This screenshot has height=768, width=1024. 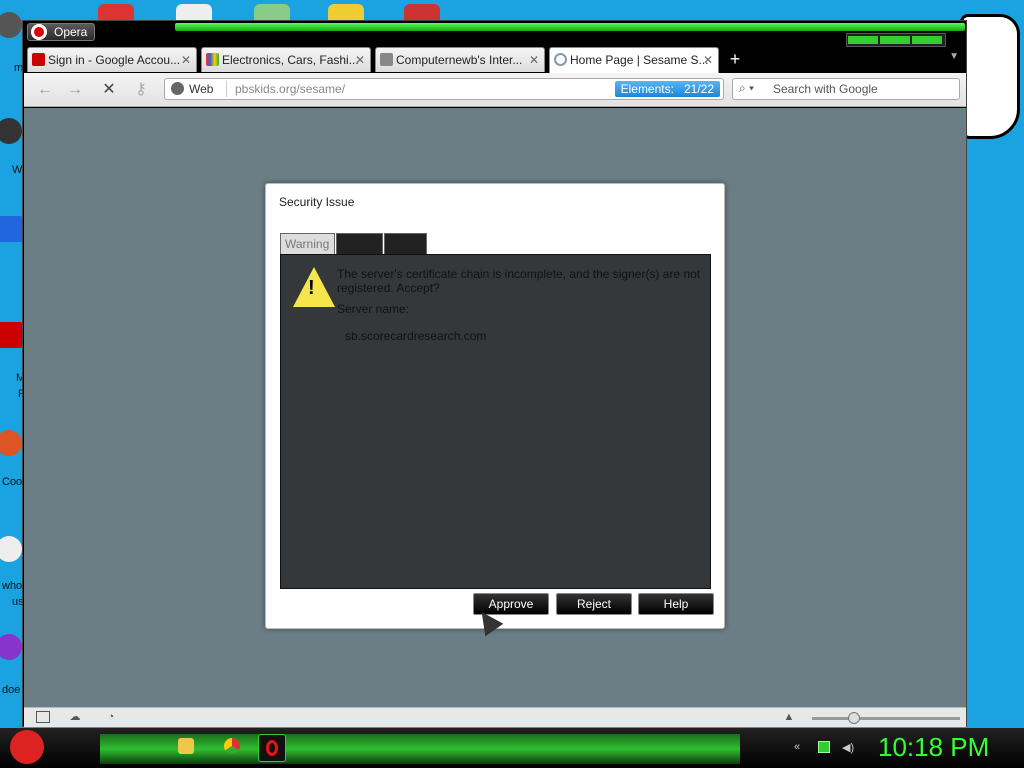 What do you see at coordinates (186, 746) in the screenshot?
I see `folder-icon` at bounding box center [186, 746].